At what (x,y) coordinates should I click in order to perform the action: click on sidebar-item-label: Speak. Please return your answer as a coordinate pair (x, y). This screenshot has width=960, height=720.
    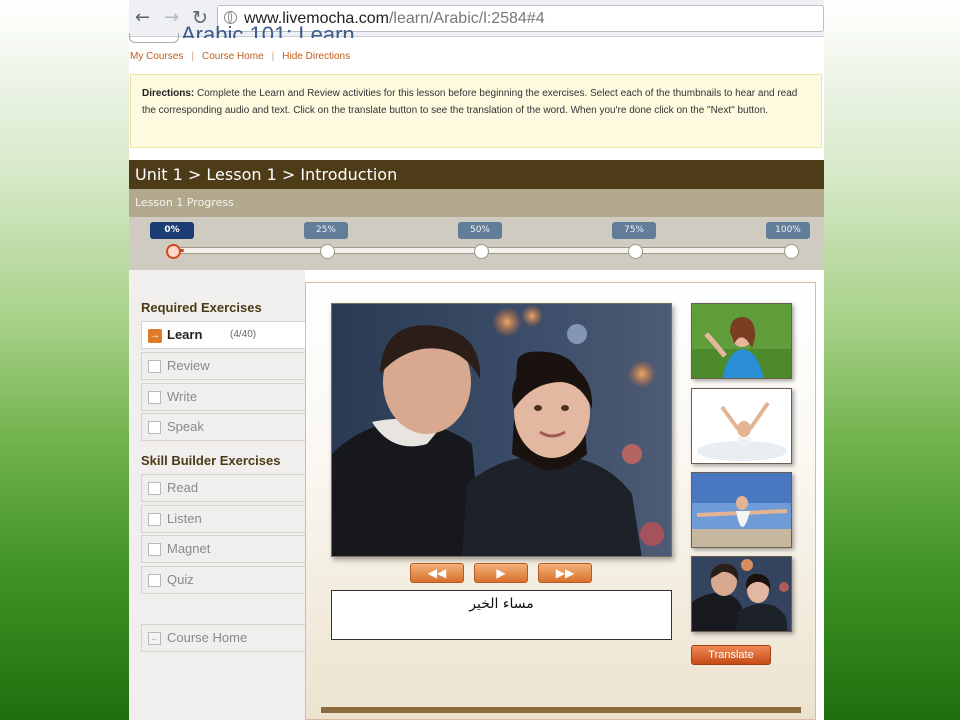
    Looking at the image, I should click on (185, 426).